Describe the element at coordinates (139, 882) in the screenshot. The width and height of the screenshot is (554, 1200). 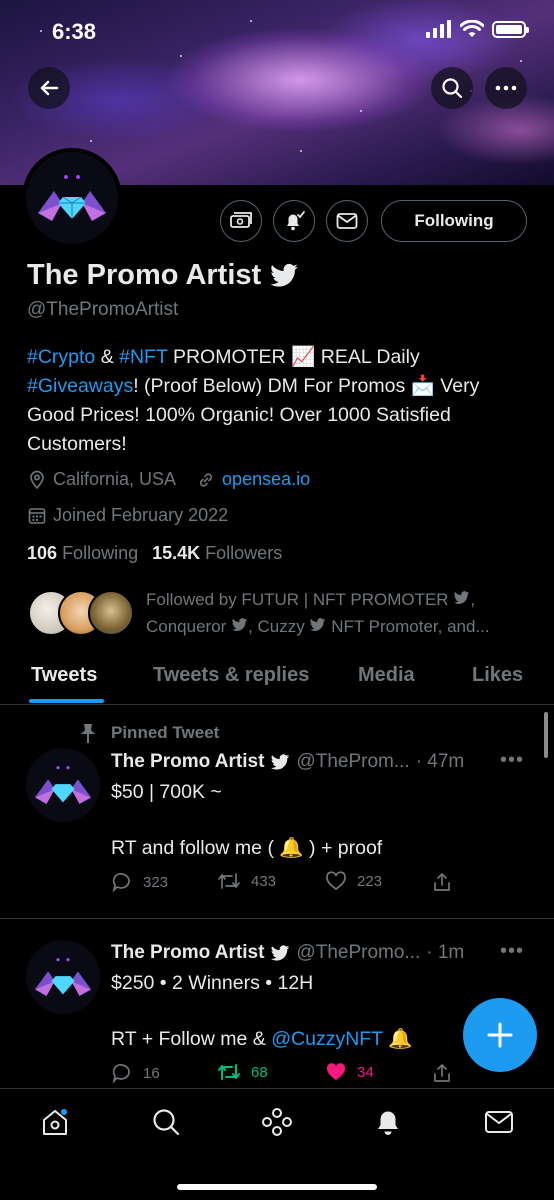
I see `reply-button: 323` at that location.